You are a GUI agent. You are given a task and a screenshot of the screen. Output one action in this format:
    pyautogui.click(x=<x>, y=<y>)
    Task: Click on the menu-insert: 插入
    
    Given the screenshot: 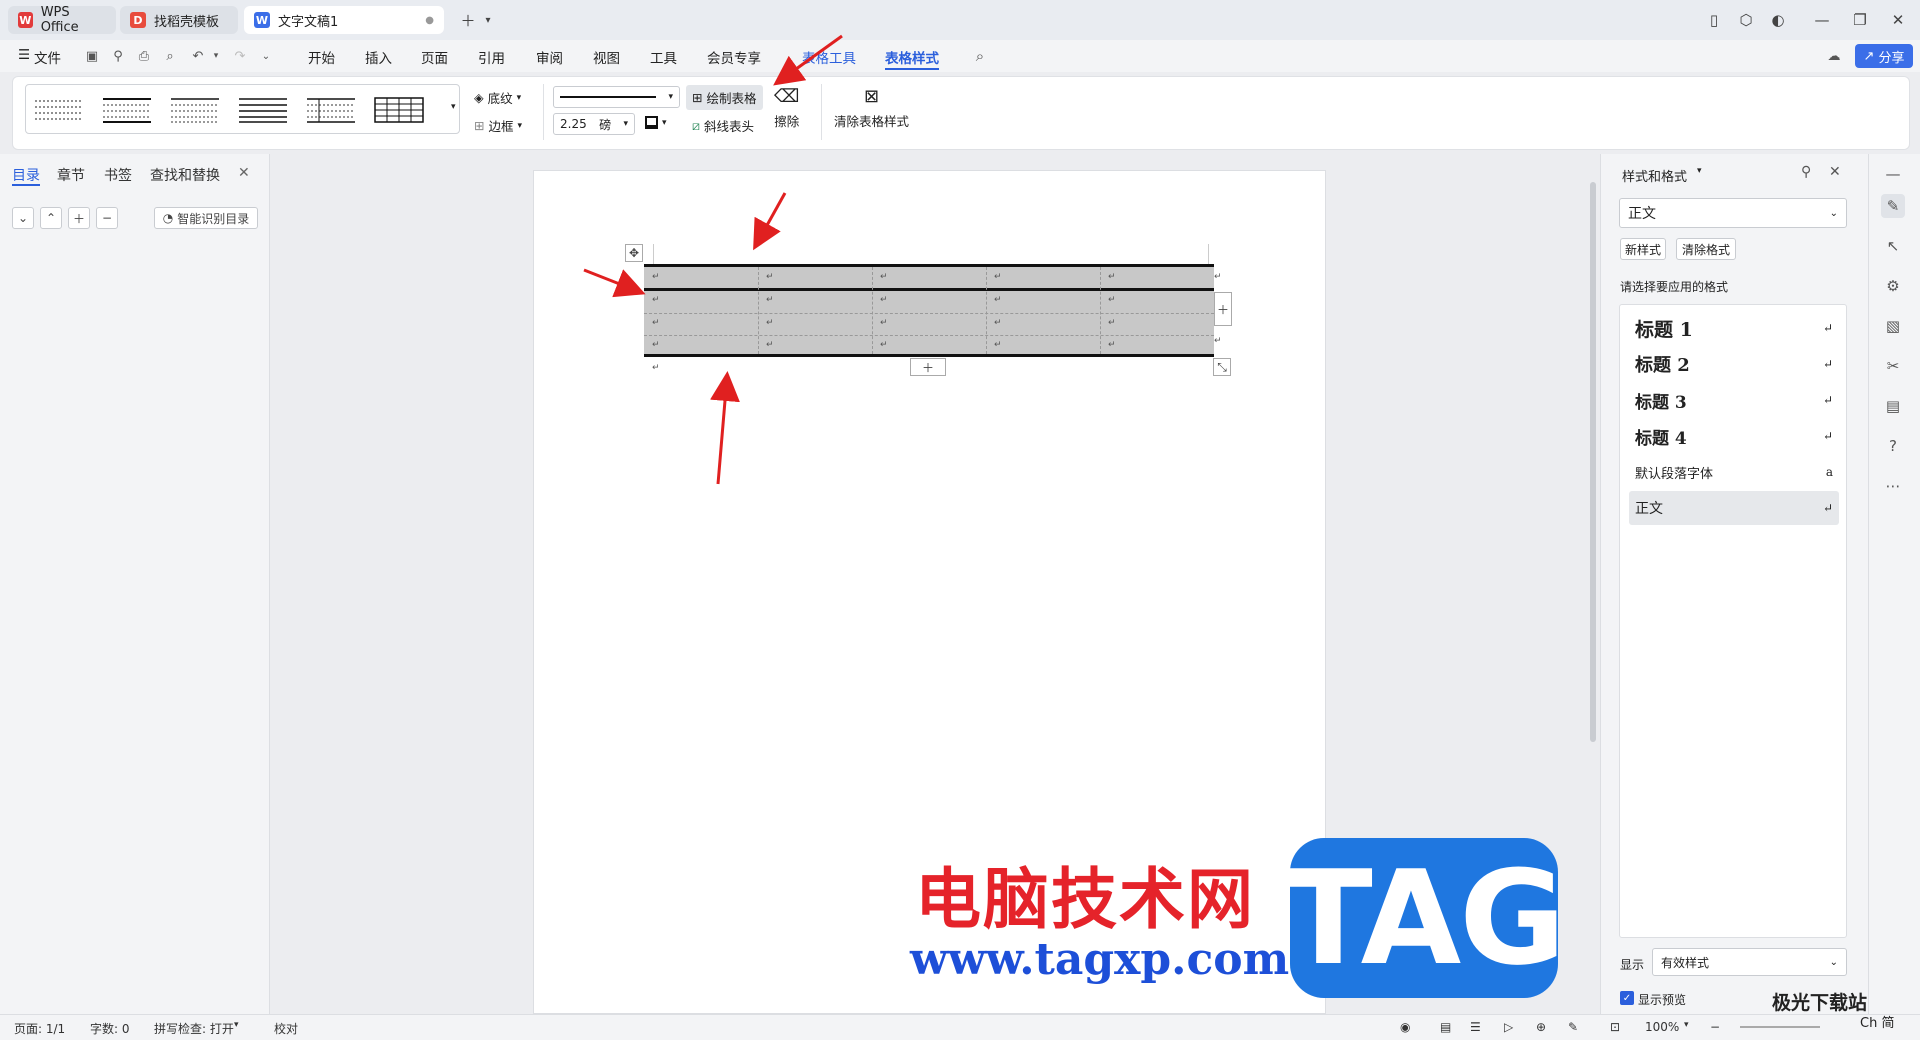 What is the action you would take?
    pyautogui.click(x=378, y=57)
    